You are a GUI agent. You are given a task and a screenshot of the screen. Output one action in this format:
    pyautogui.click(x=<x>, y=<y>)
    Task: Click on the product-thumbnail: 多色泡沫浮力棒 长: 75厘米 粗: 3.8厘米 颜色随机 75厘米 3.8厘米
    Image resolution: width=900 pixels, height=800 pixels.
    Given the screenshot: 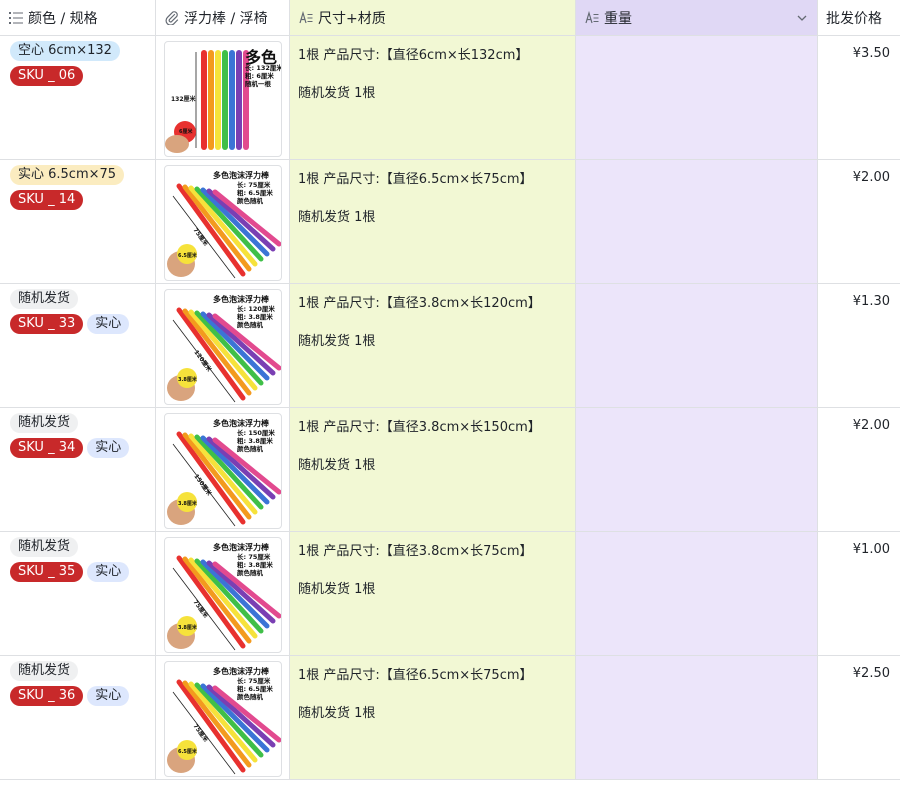 What is the action you would take?
    pyautogui.click(x=223, y=595)
    